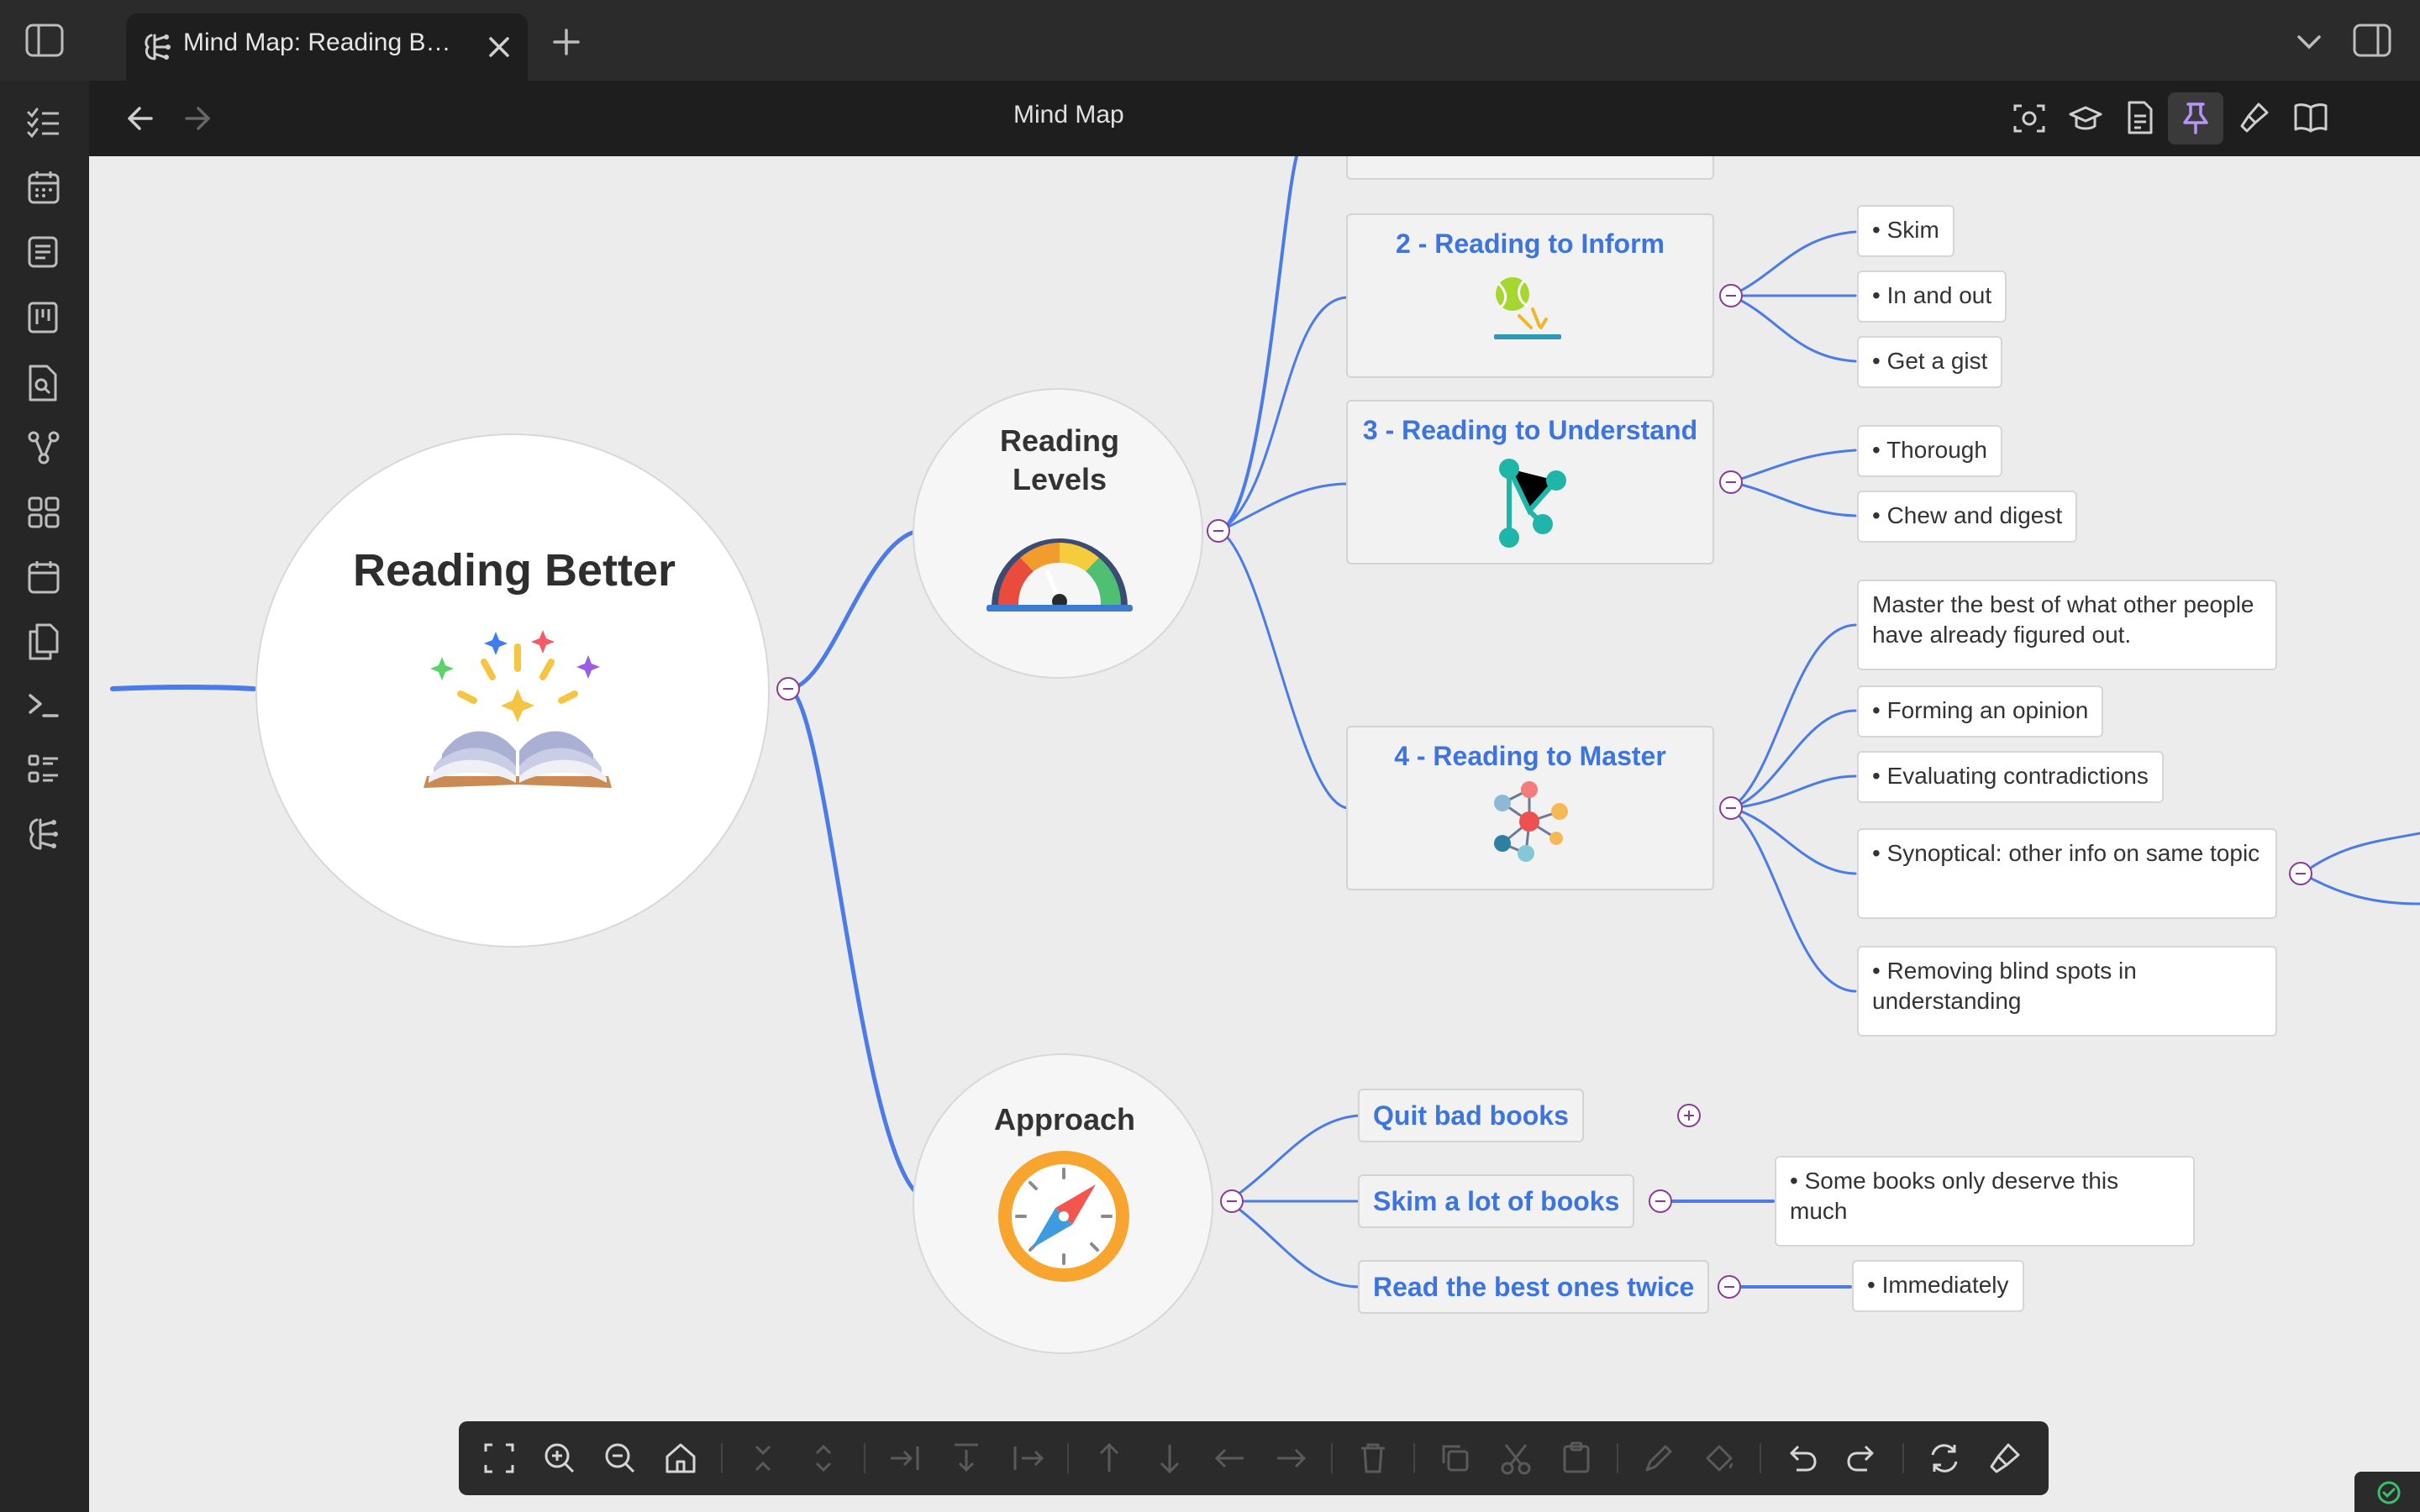 The width and height of the screenshot is (2420, 1512). Describe the element at coordinates (1731, 295) in the screenshot. I see `reading-to-inform-collapse-toggle` at that location.